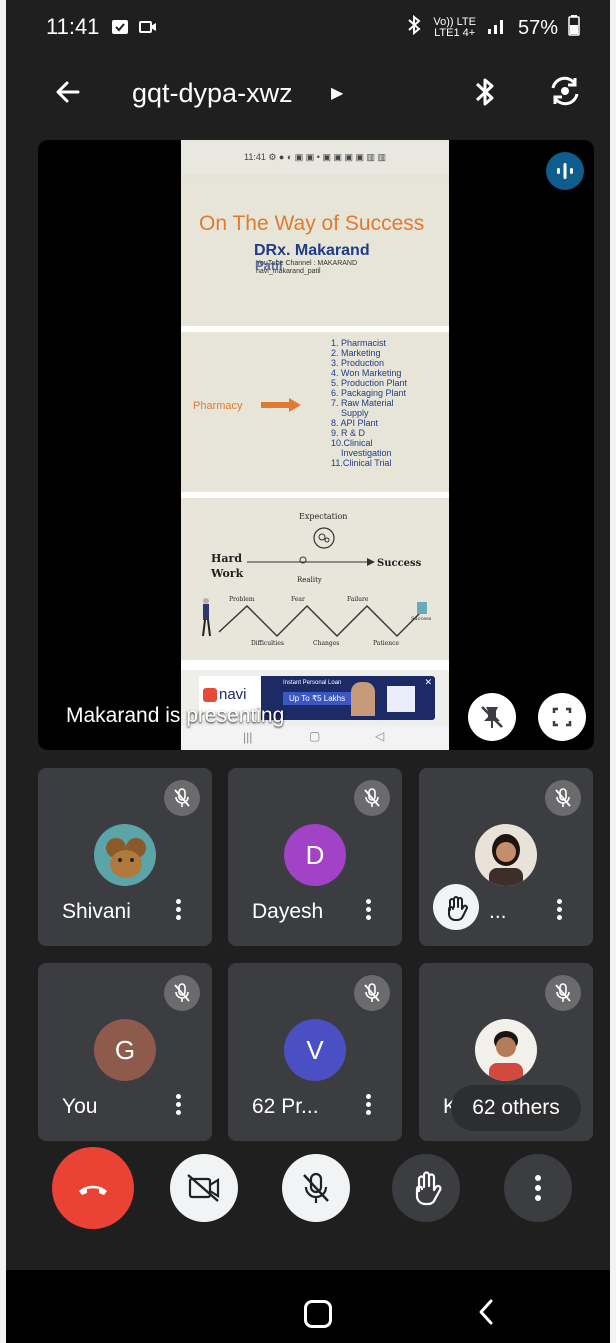  Describe the element at coordinates (308, 96) in the screenshot. I see `app-bar: gqt-dypa-xwz ▶` at that location.